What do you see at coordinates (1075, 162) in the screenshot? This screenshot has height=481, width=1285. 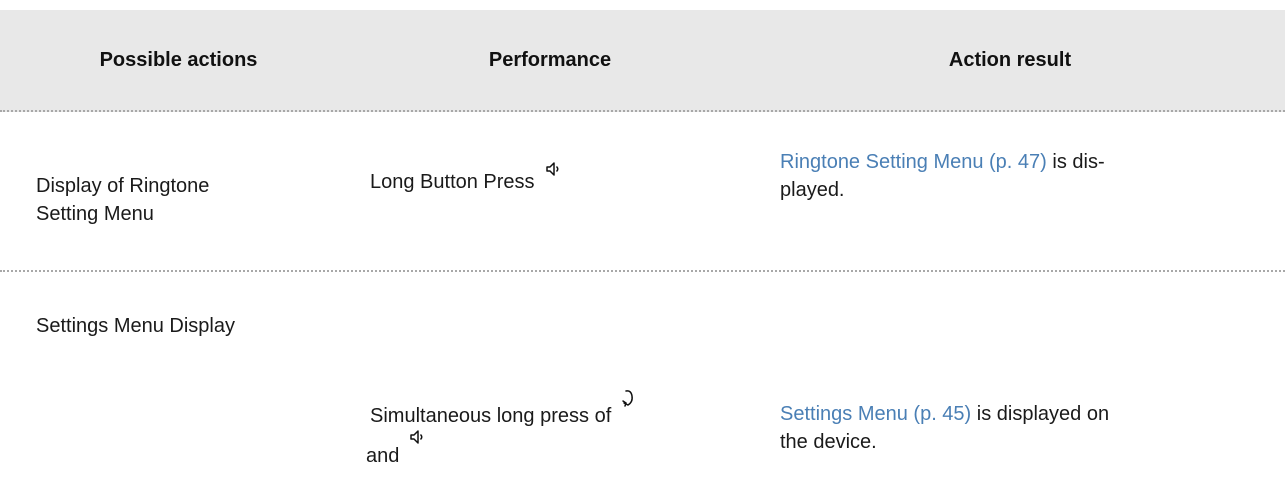 I see `result-text: is dis-` at bounding box center [1075, 162].